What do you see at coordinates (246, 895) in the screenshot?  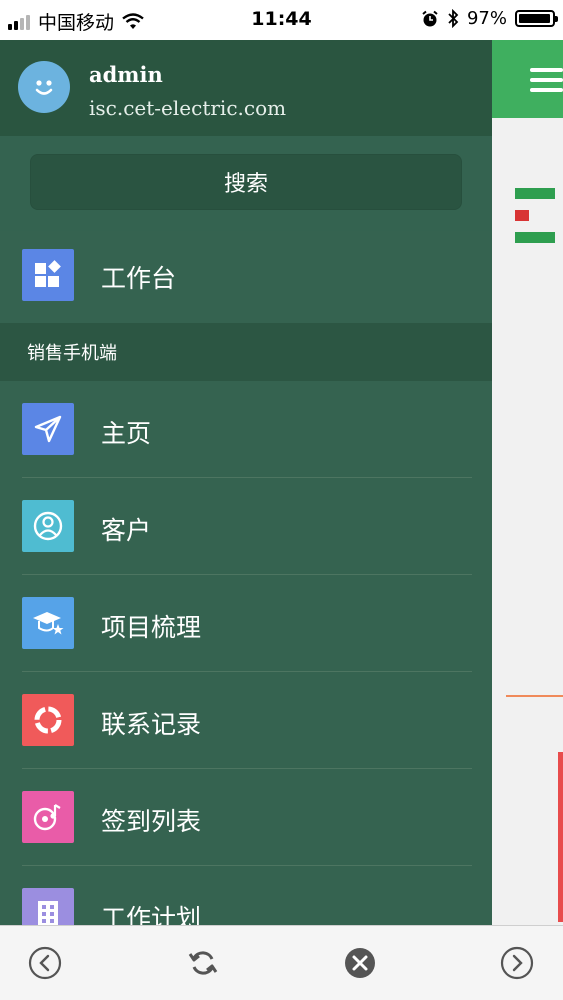 I see `menu-item-work-plan: 工作计划` at bounding box center [246, 895].